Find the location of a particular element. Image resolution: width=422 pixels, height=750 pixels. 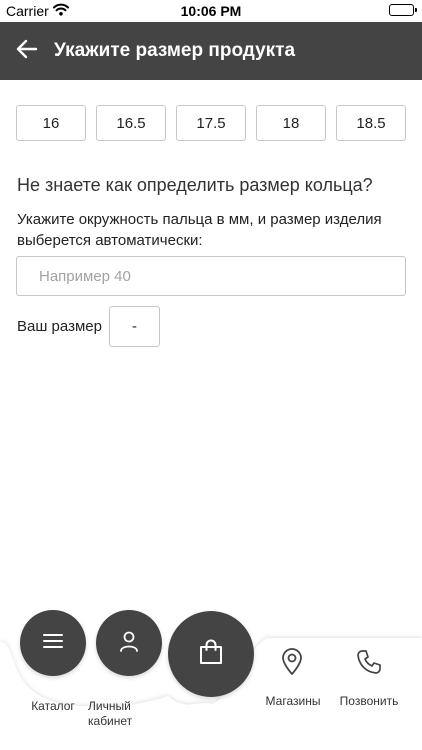

user-icon is located at coordinates (129, 643).